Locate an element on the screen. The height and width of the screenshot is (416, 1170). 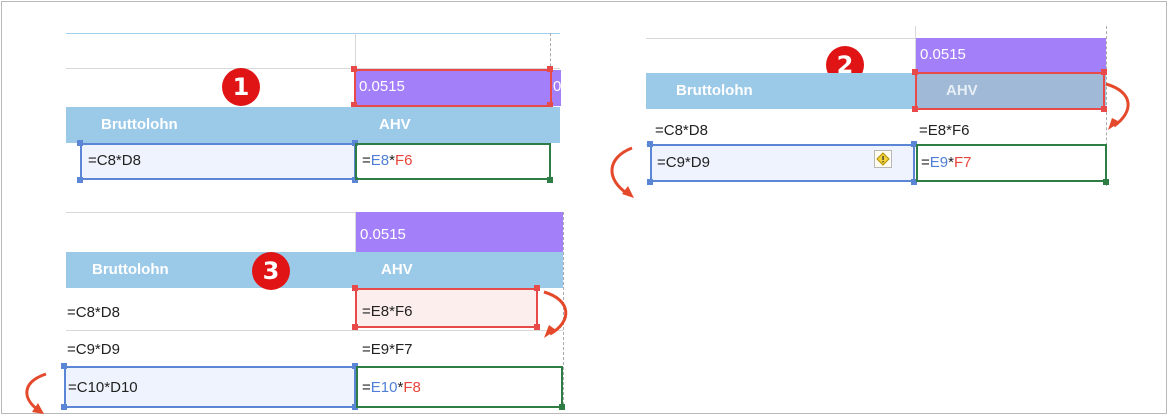
formula-row3-ahv: =E10*F8 is located at coordinates (391, 387).